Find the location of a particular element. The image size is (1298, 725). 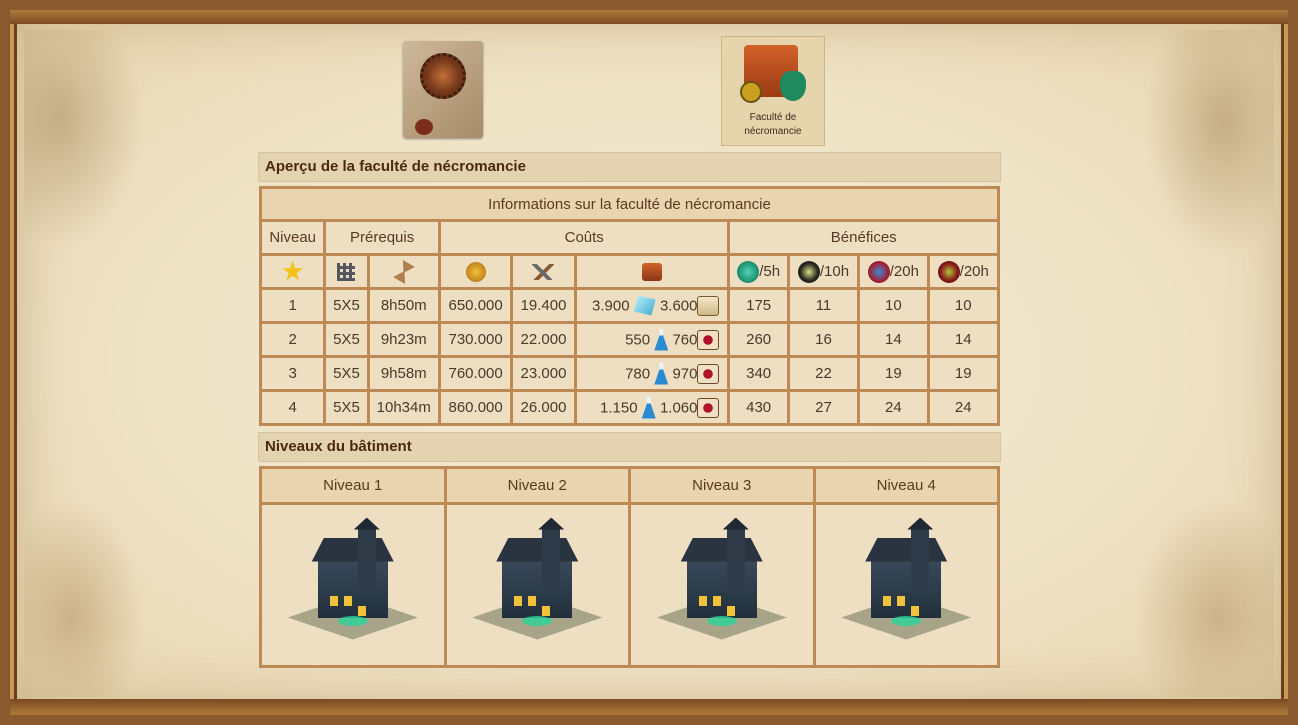

header-costs: Coûts is located at coordinates (584, 237).